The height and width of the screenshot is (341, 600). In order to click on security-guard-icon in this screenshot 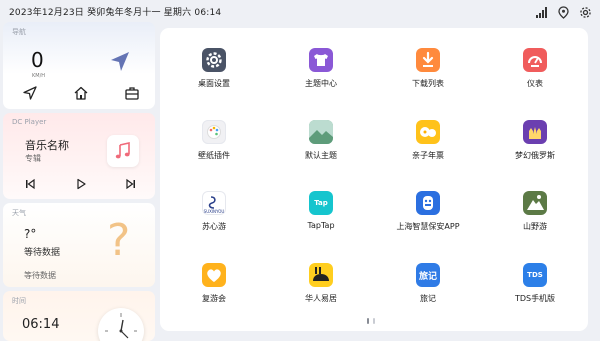, I will do `click(428, 203)`.